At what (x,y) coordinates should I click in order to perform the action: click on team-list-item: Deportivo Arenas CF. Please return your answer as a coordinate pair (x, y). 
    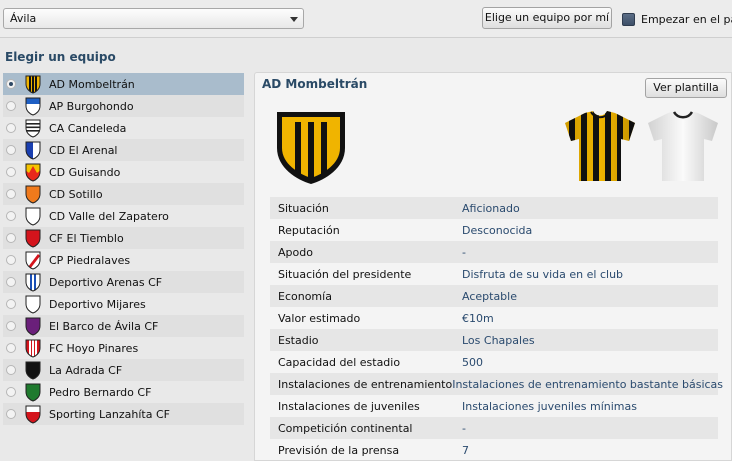
    Looking at the image, I should click on (123, 282).